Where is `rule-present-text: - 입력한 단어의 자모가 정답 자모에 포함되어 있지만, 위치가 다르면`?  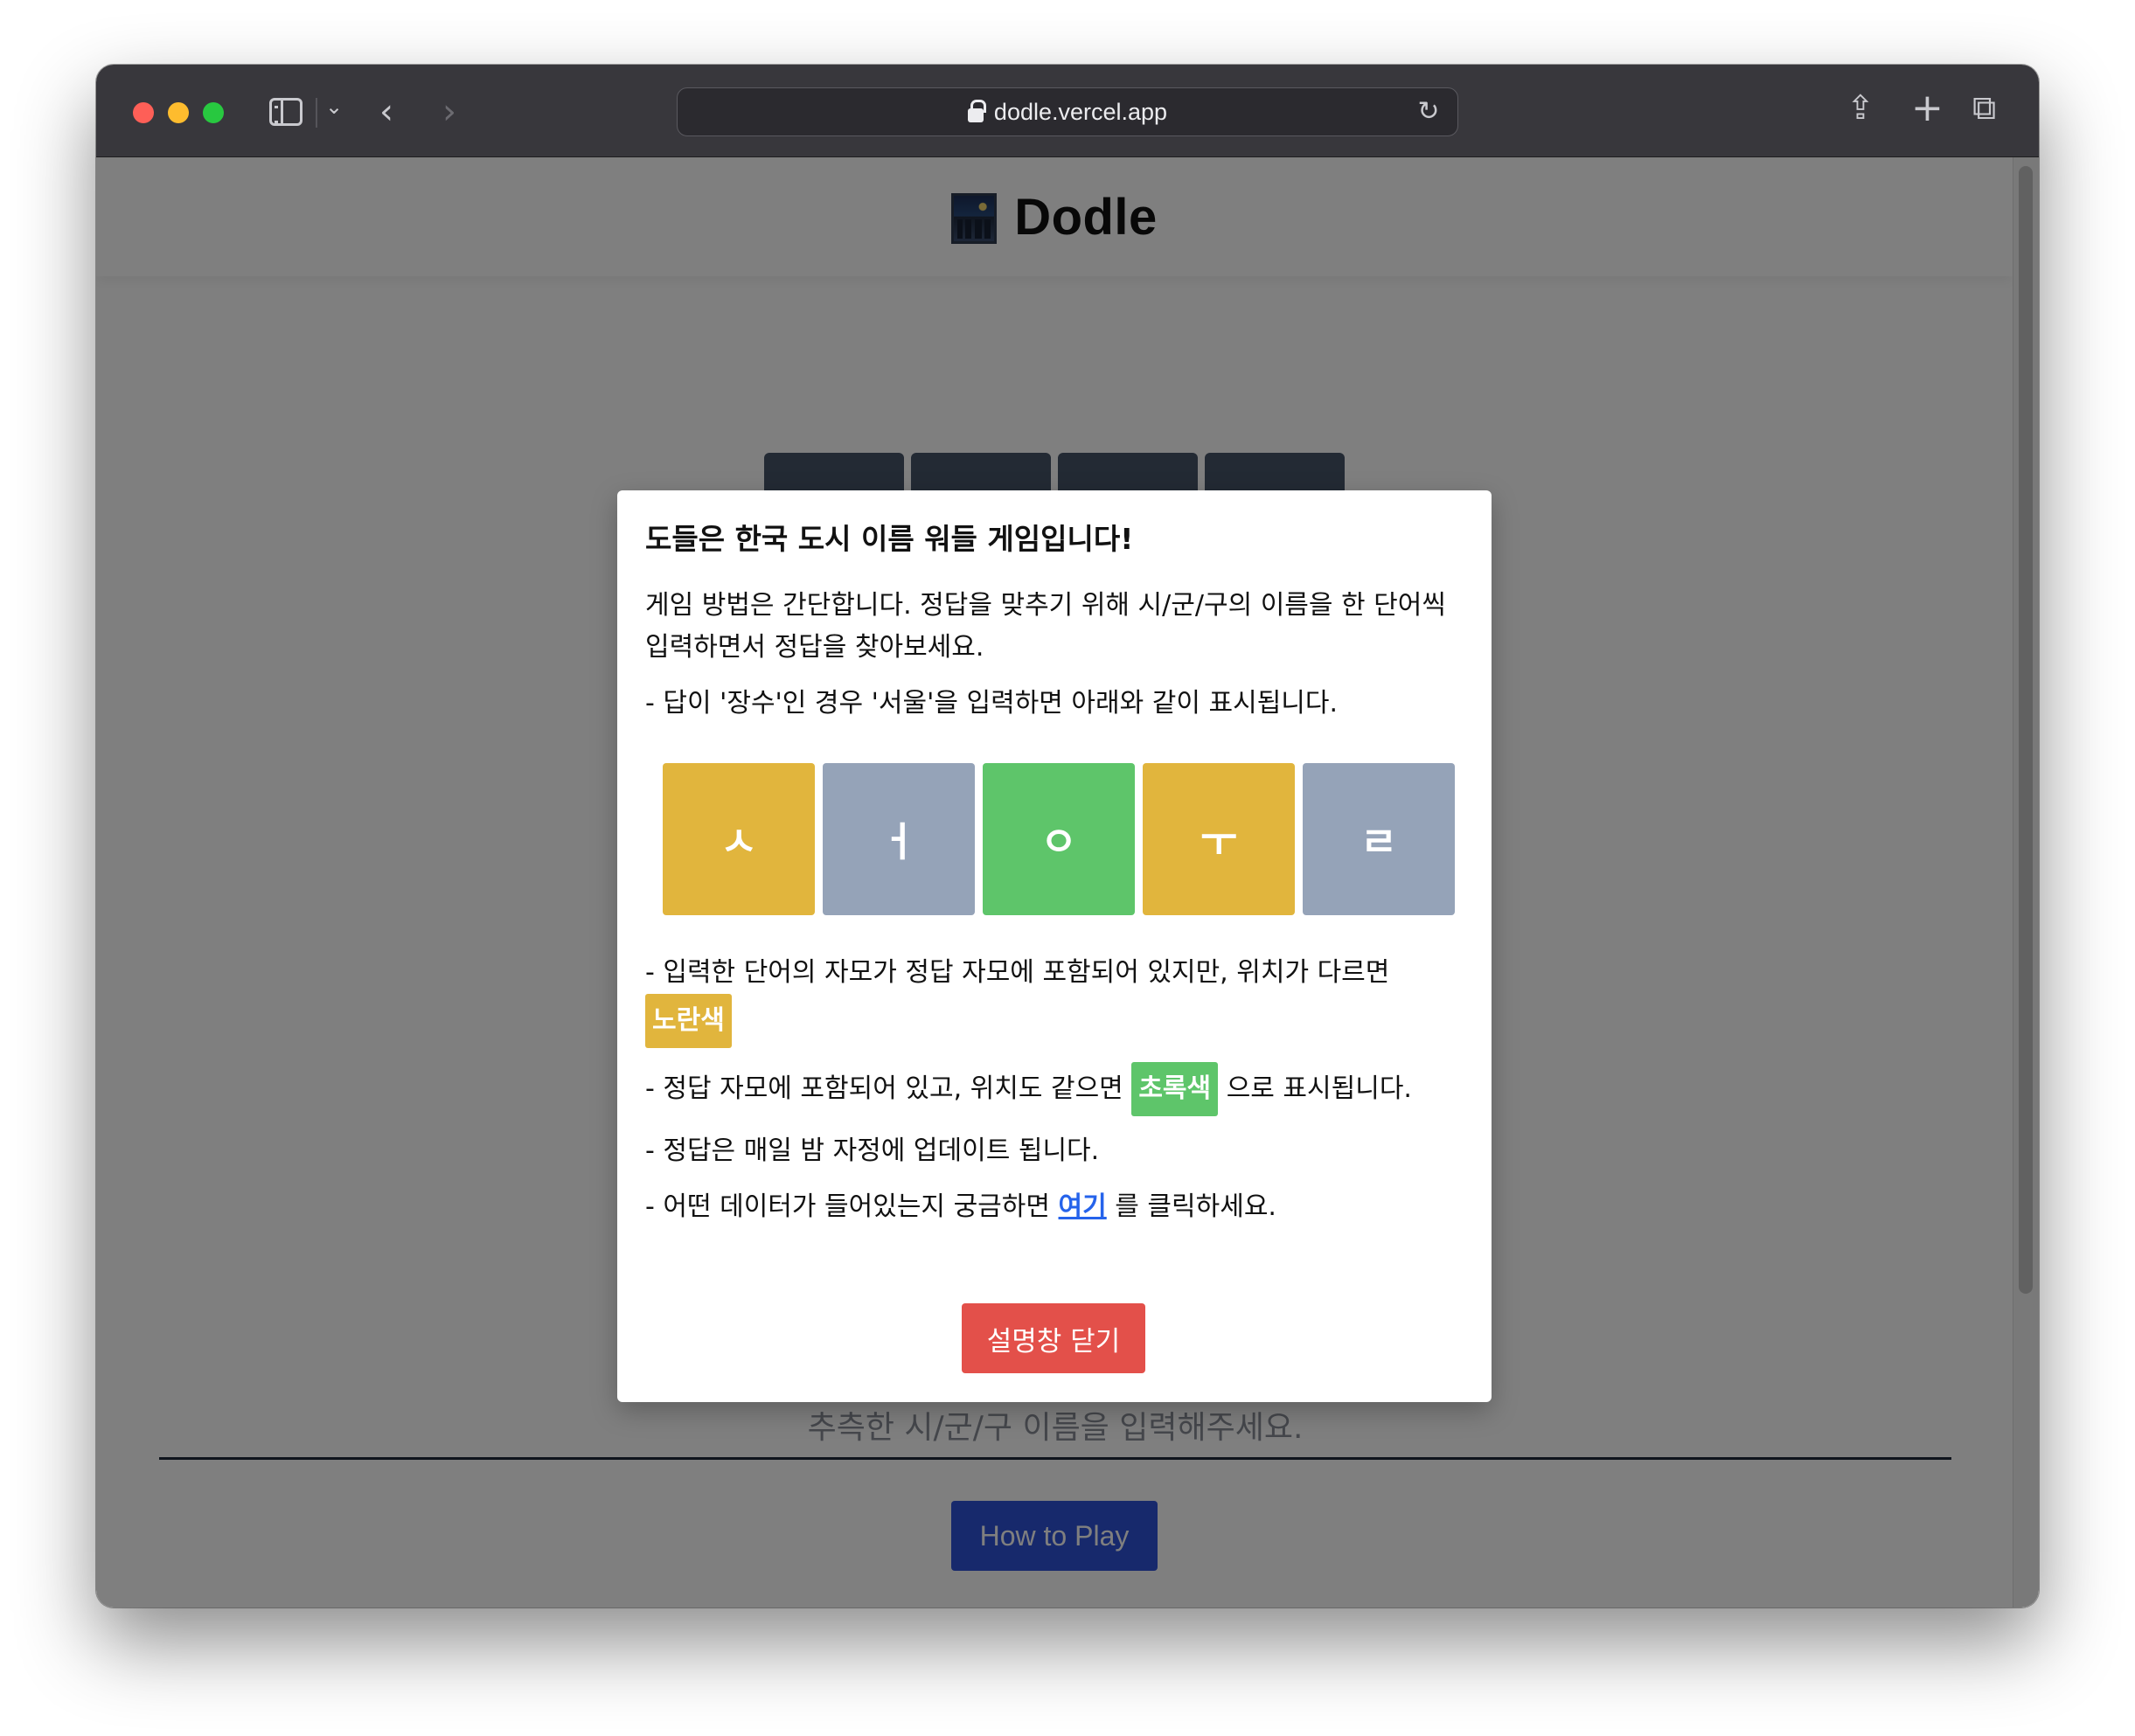
rule-present-text: - 입력한 단어의 자모가 정답 자모에 포함되어 있지만, 위치가 다르면 is located at coordinates (1017, 972).